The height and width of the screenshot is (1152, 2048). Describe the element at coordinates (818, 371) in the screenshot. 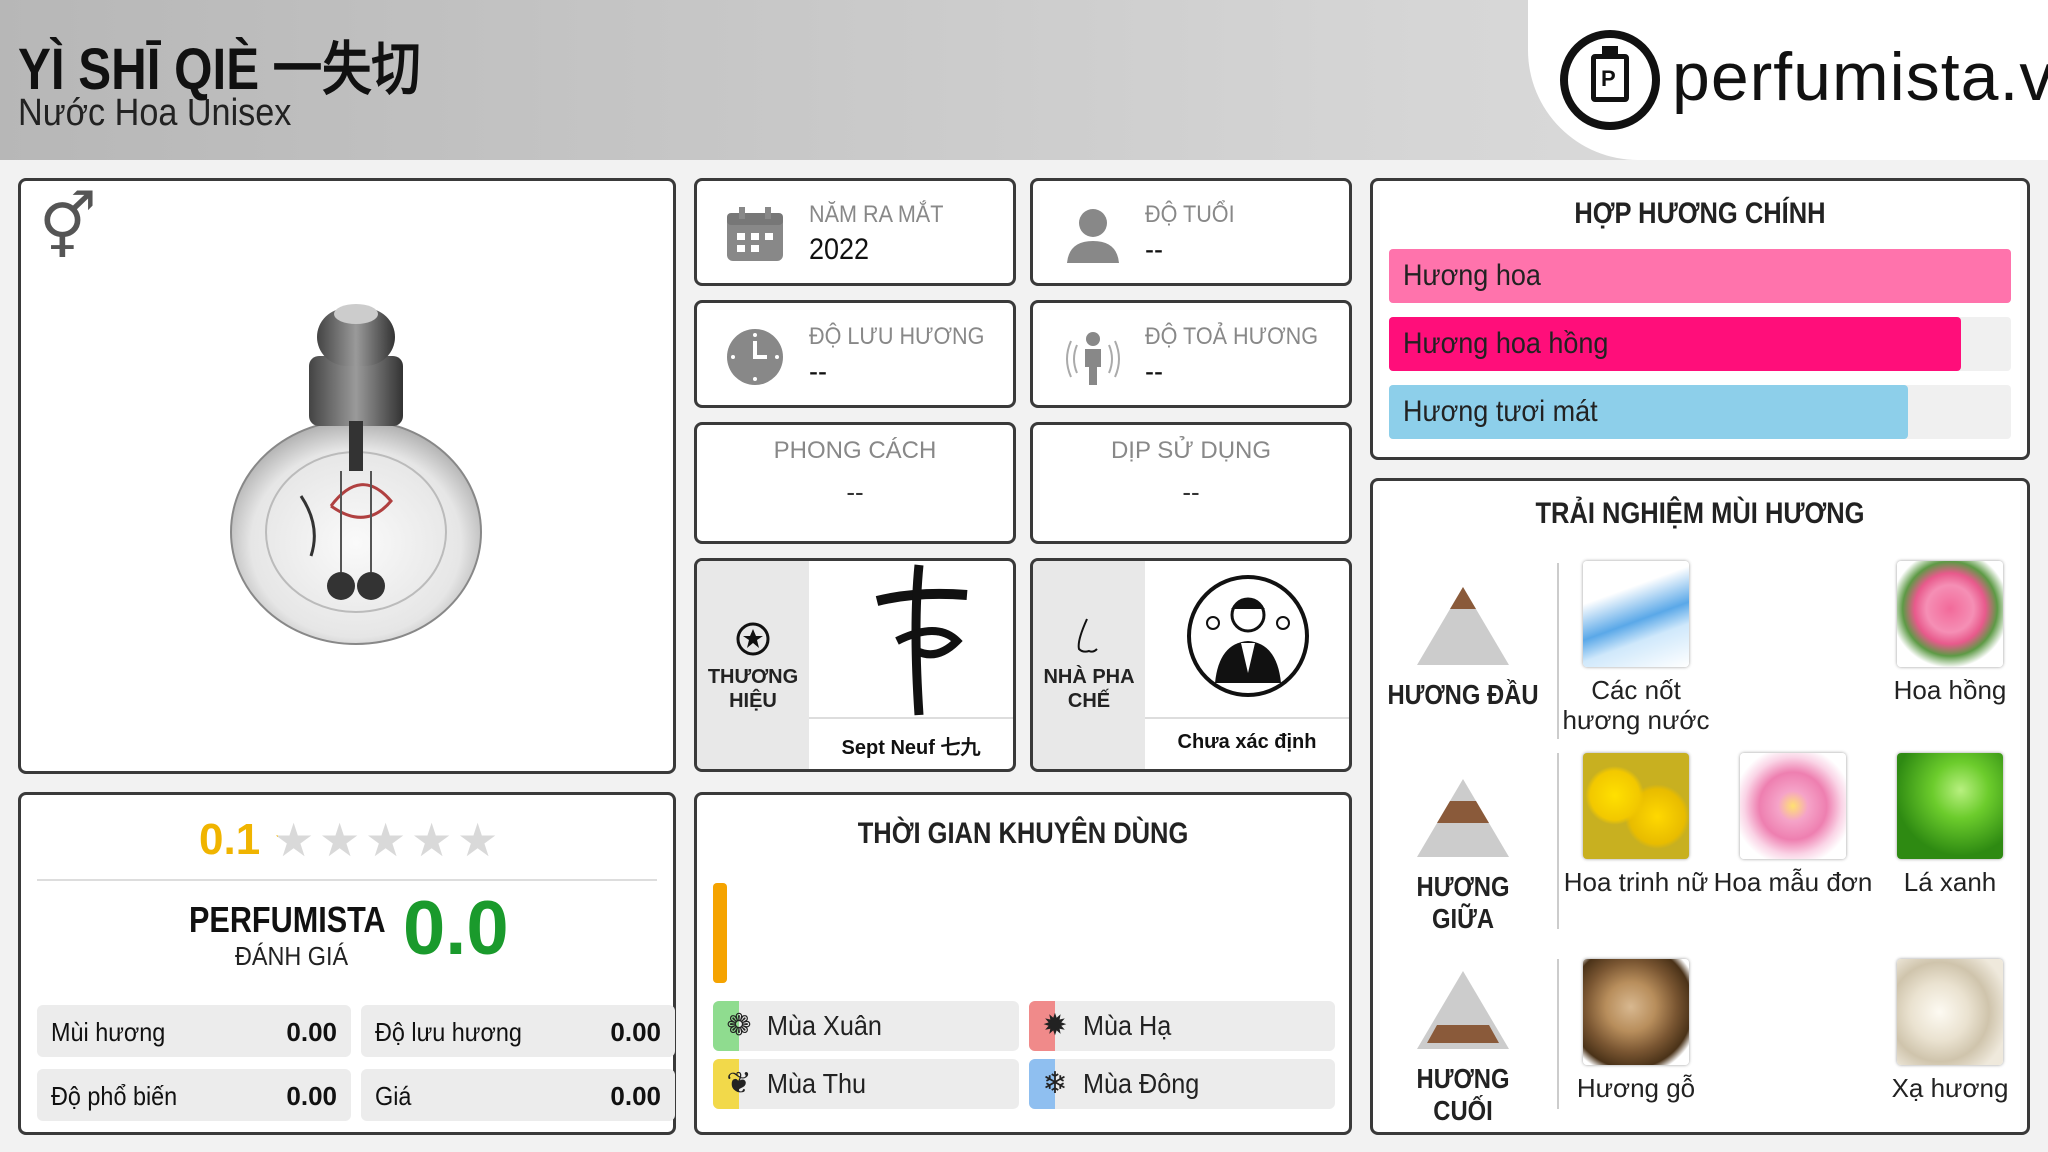

I see `longevity-value: --` at that location.